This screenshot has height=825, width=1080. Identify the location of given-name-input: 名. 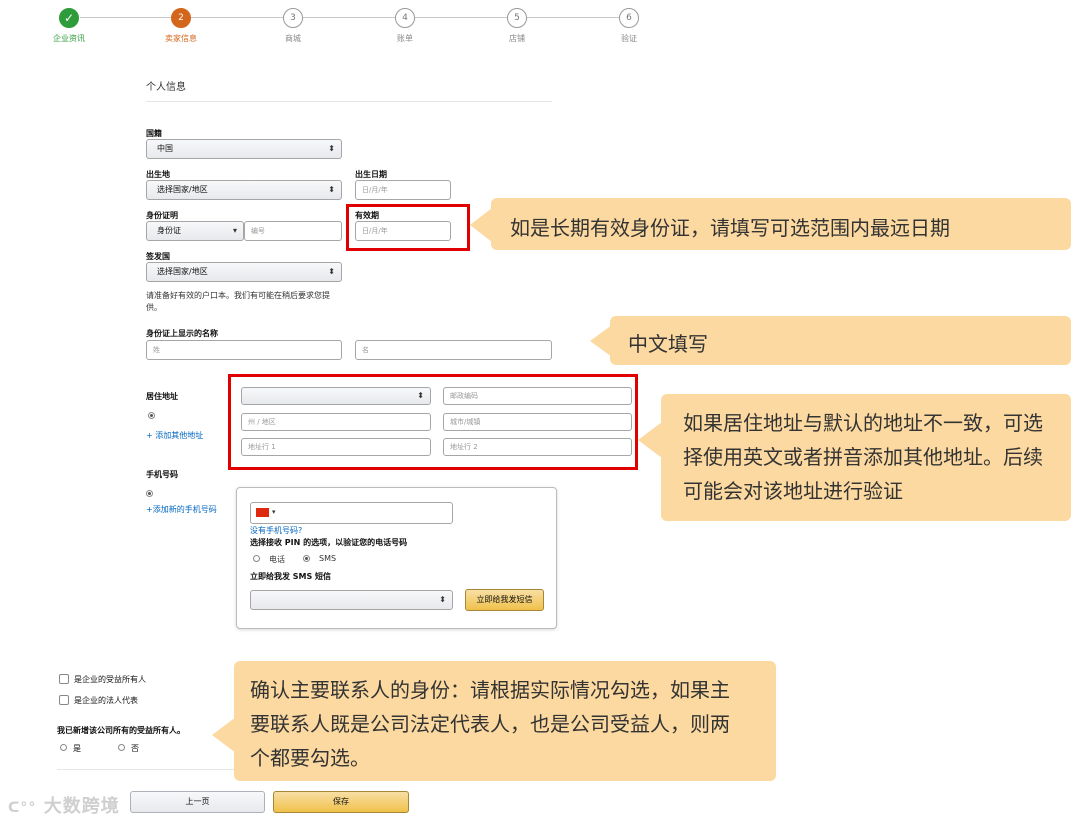
(453, 350).